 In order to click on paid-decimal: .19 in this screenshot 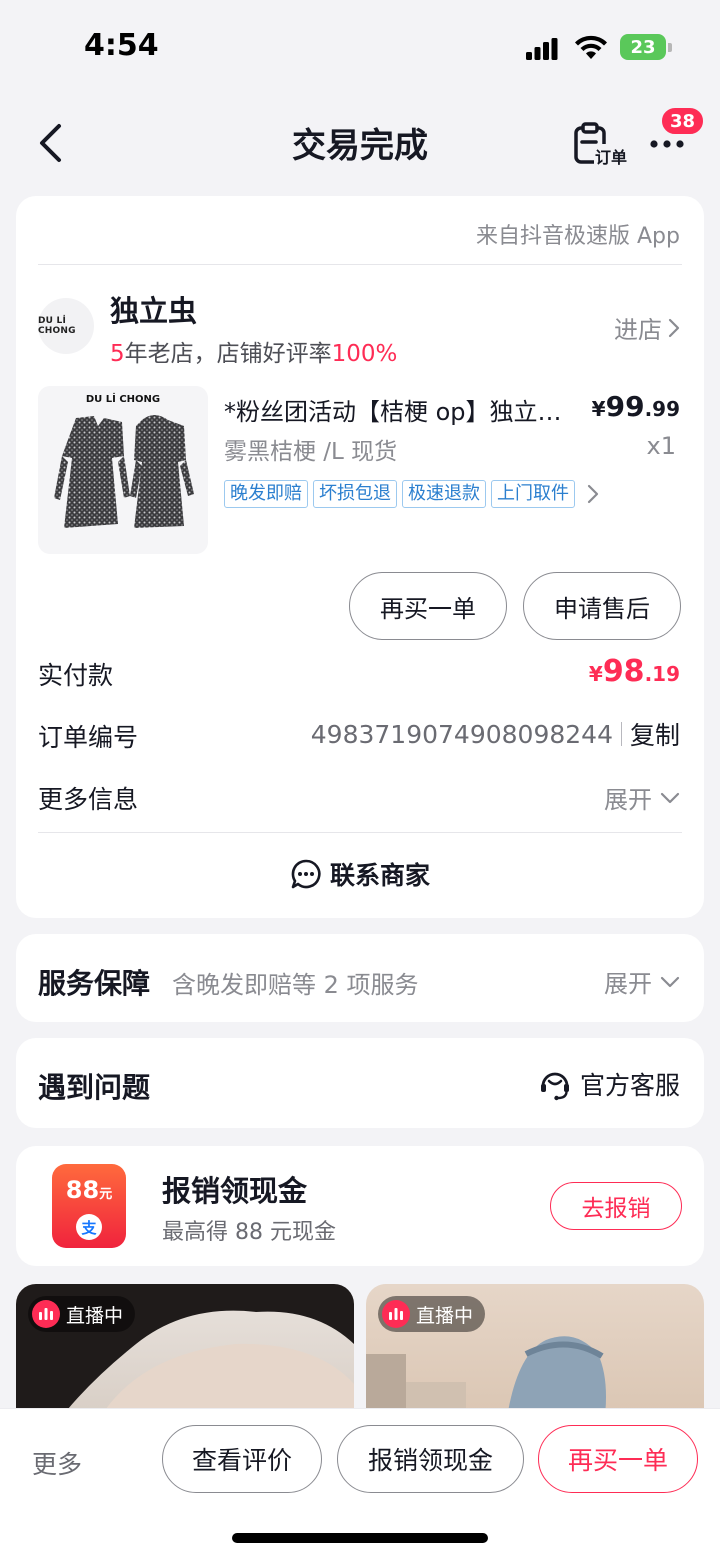, I will do `click(662, 674)`.